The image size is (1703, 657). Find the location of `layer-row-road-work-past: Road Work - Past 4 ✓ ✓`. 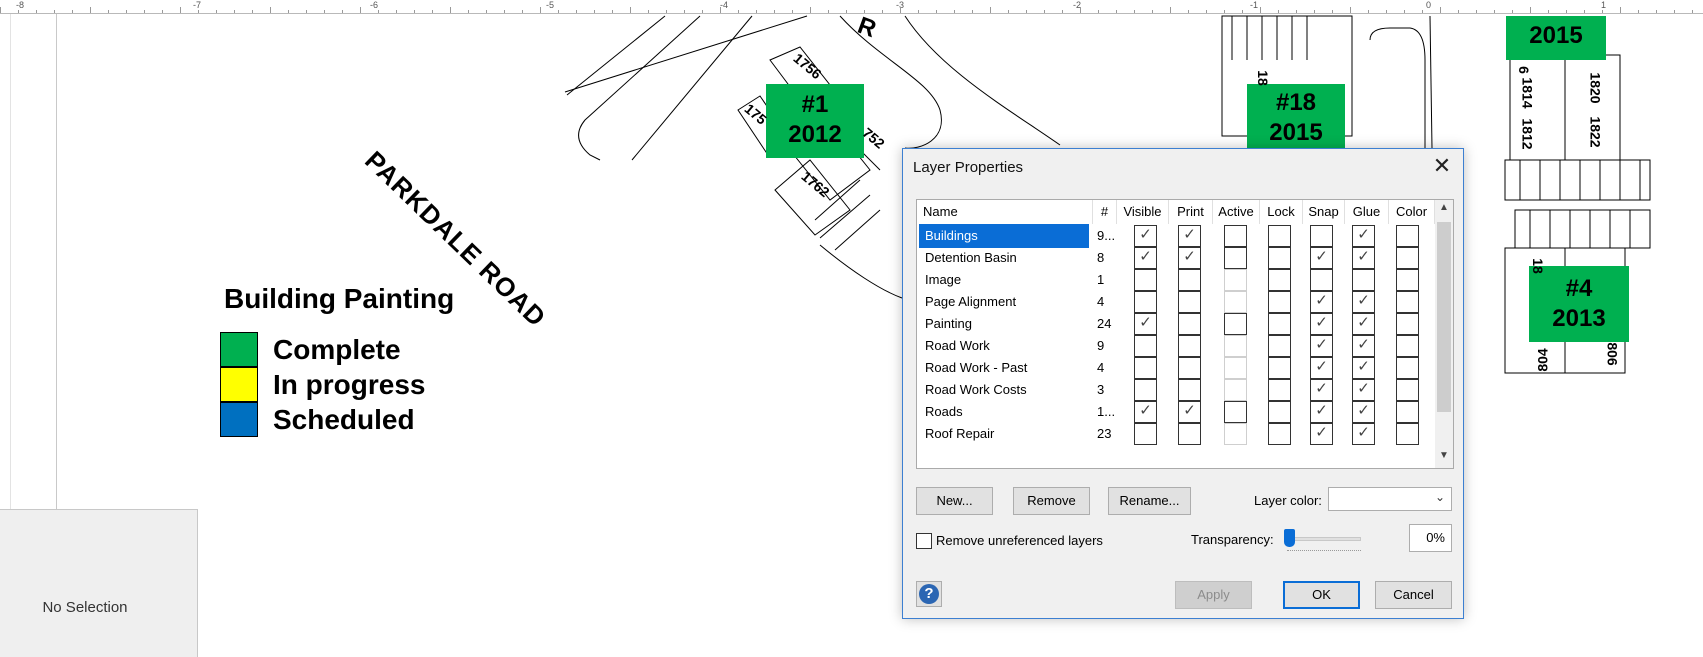

layer-row-road-work-past: Road Work - Past 4 ✓ ✓ is located at coordinates (1177, 368).